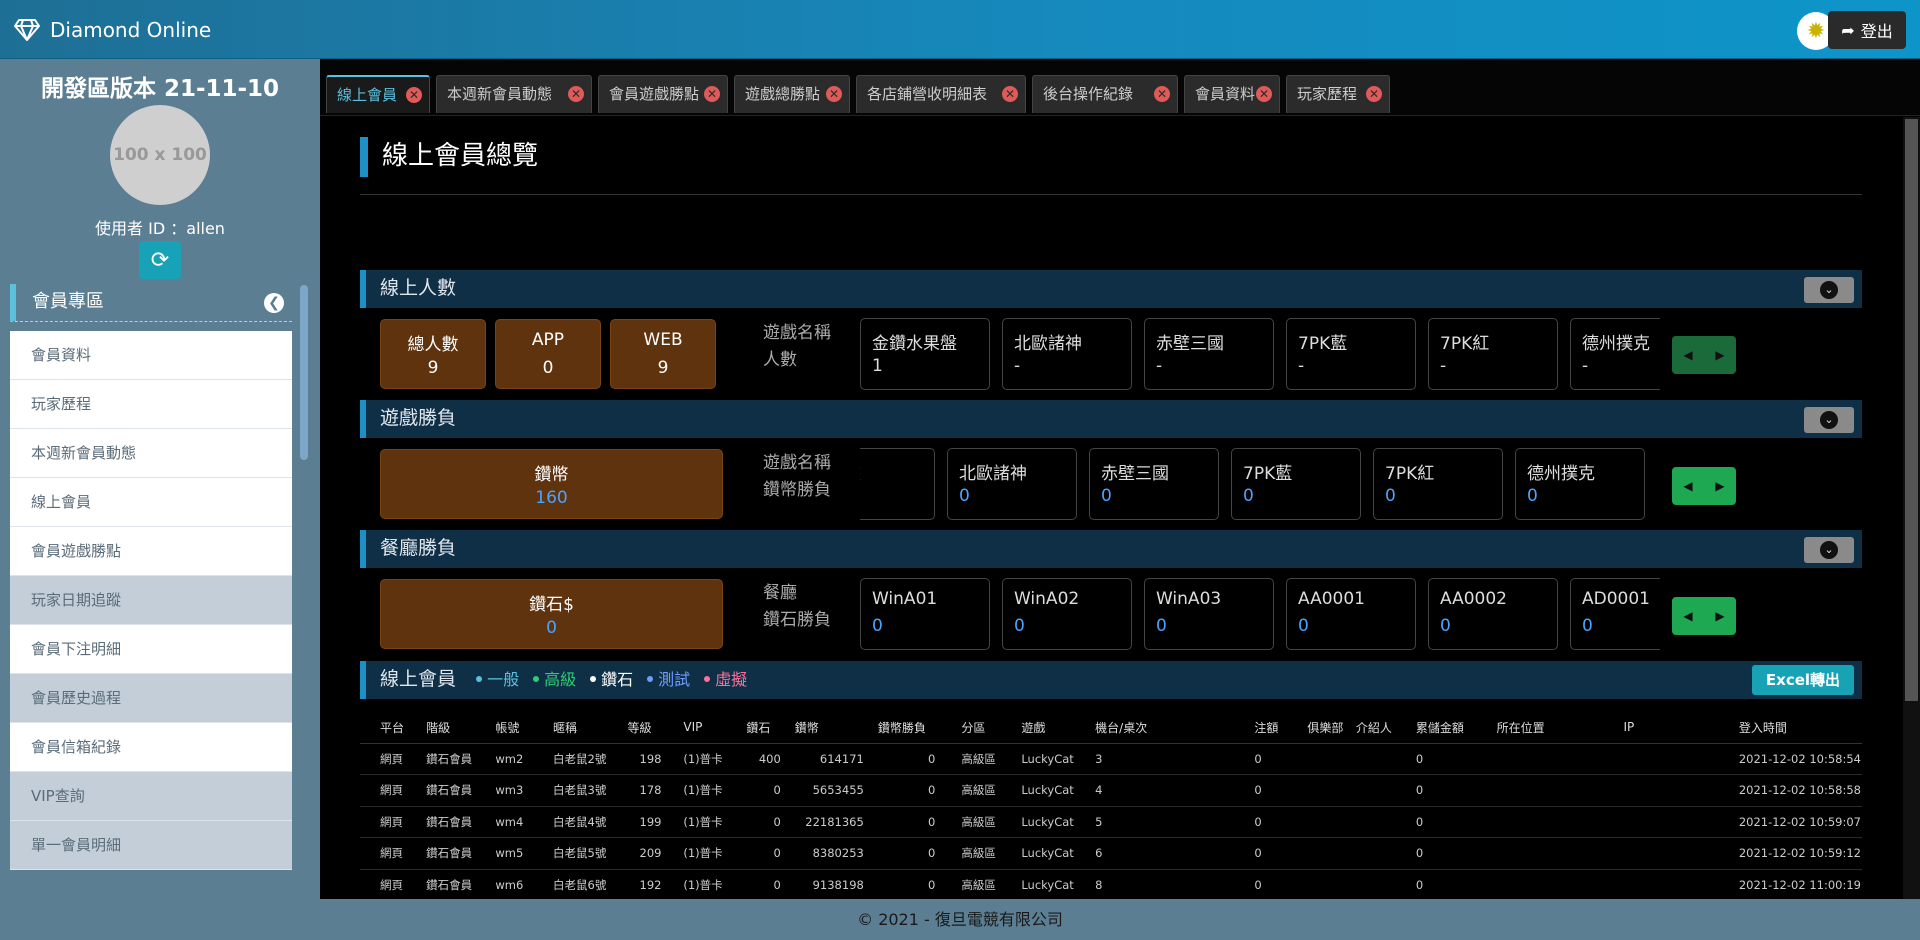  Describe the element at coordinates (1580, 484) in the screenshot. I see `game-card: 德州撲克 0` at that location.